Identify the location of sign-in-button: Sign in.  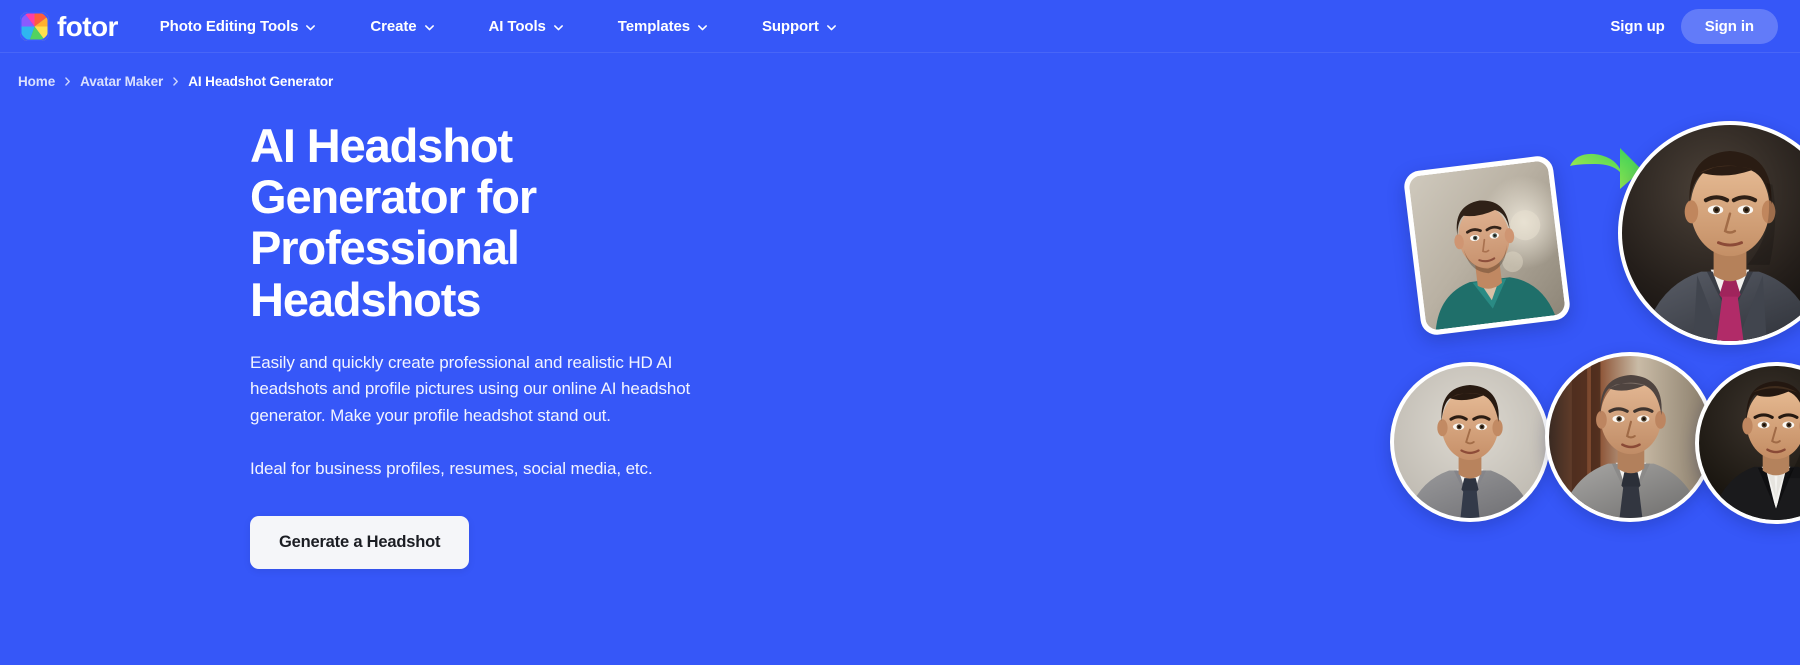
(1729, 26).